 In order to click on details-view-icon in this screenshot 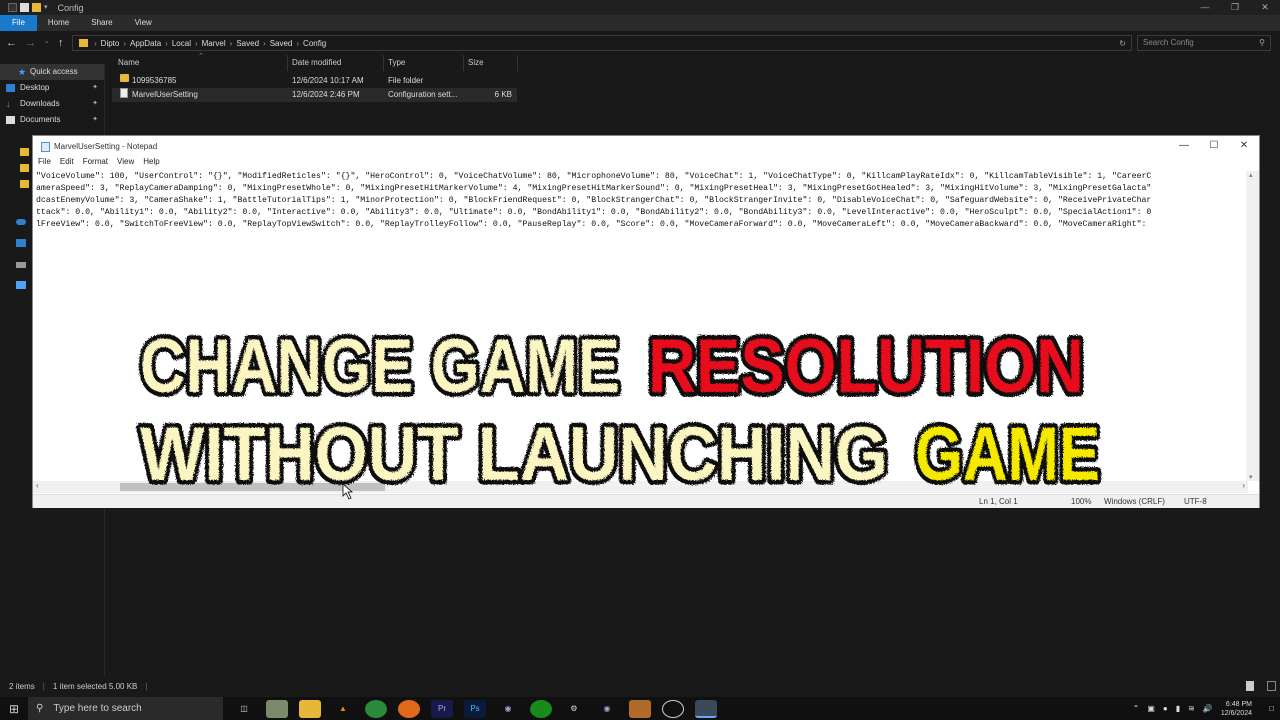, I will do `click(1250, 686)`.